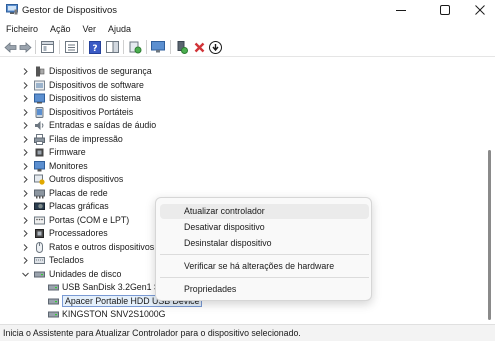  I want to click on device-manager-app-icon, so click(12, 9).